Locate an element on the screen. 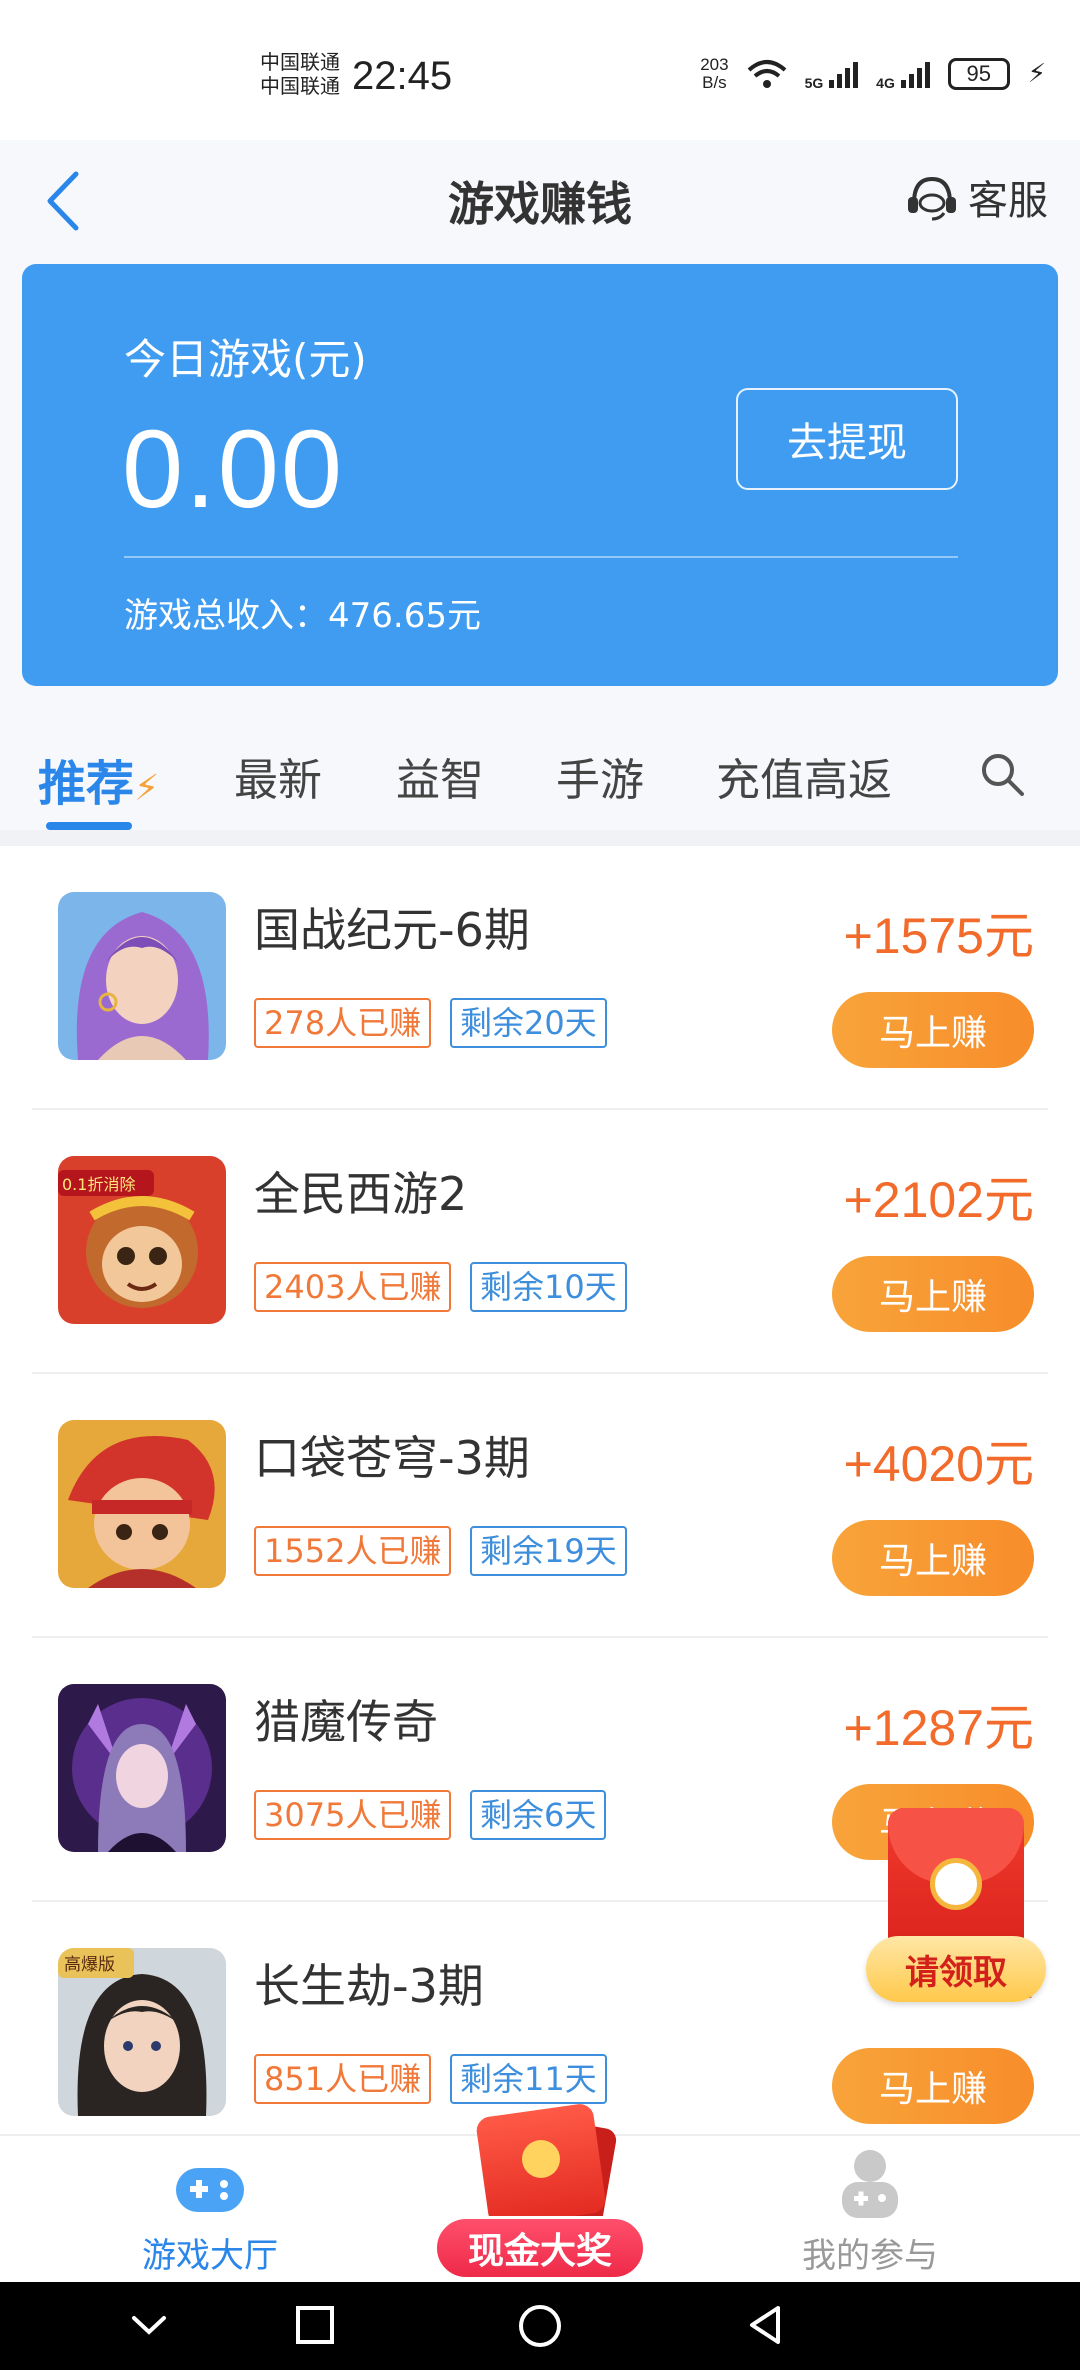  game-row: 口袋苍穹-3期 1552人已赚 剩余19天 +4020元 马上赚 is located at coordinates (540, 1506).